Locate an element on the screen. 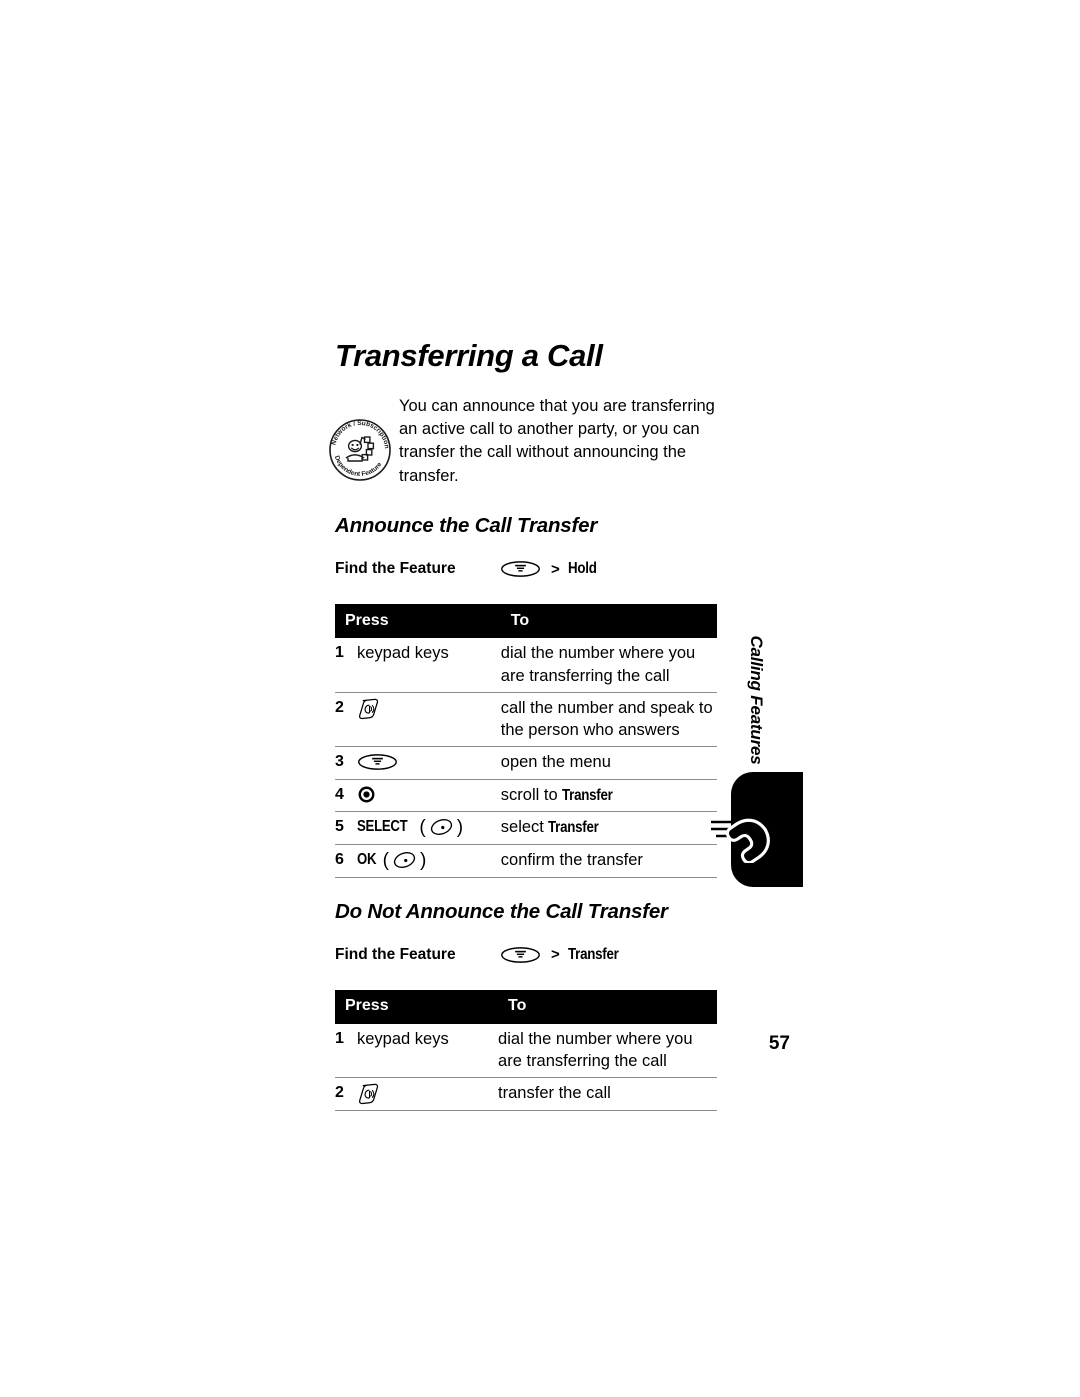 This screenshot has width=1080, height=1397. menu-path: > Hold is located at coordinates (550, 569).